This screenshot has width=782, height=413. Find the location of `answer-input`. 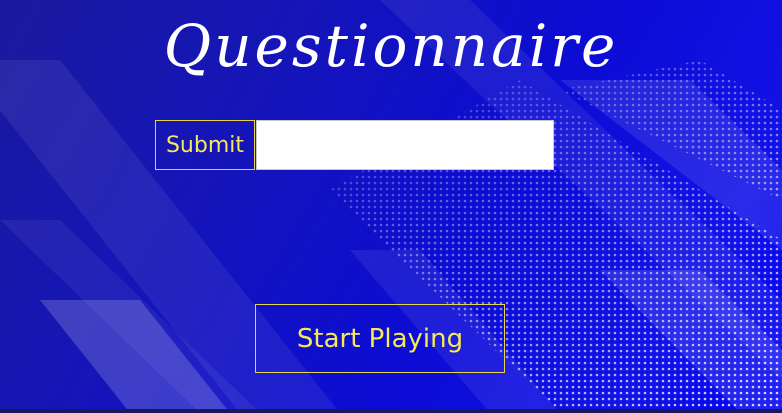

answer-input is located at coordinates (405, 145).